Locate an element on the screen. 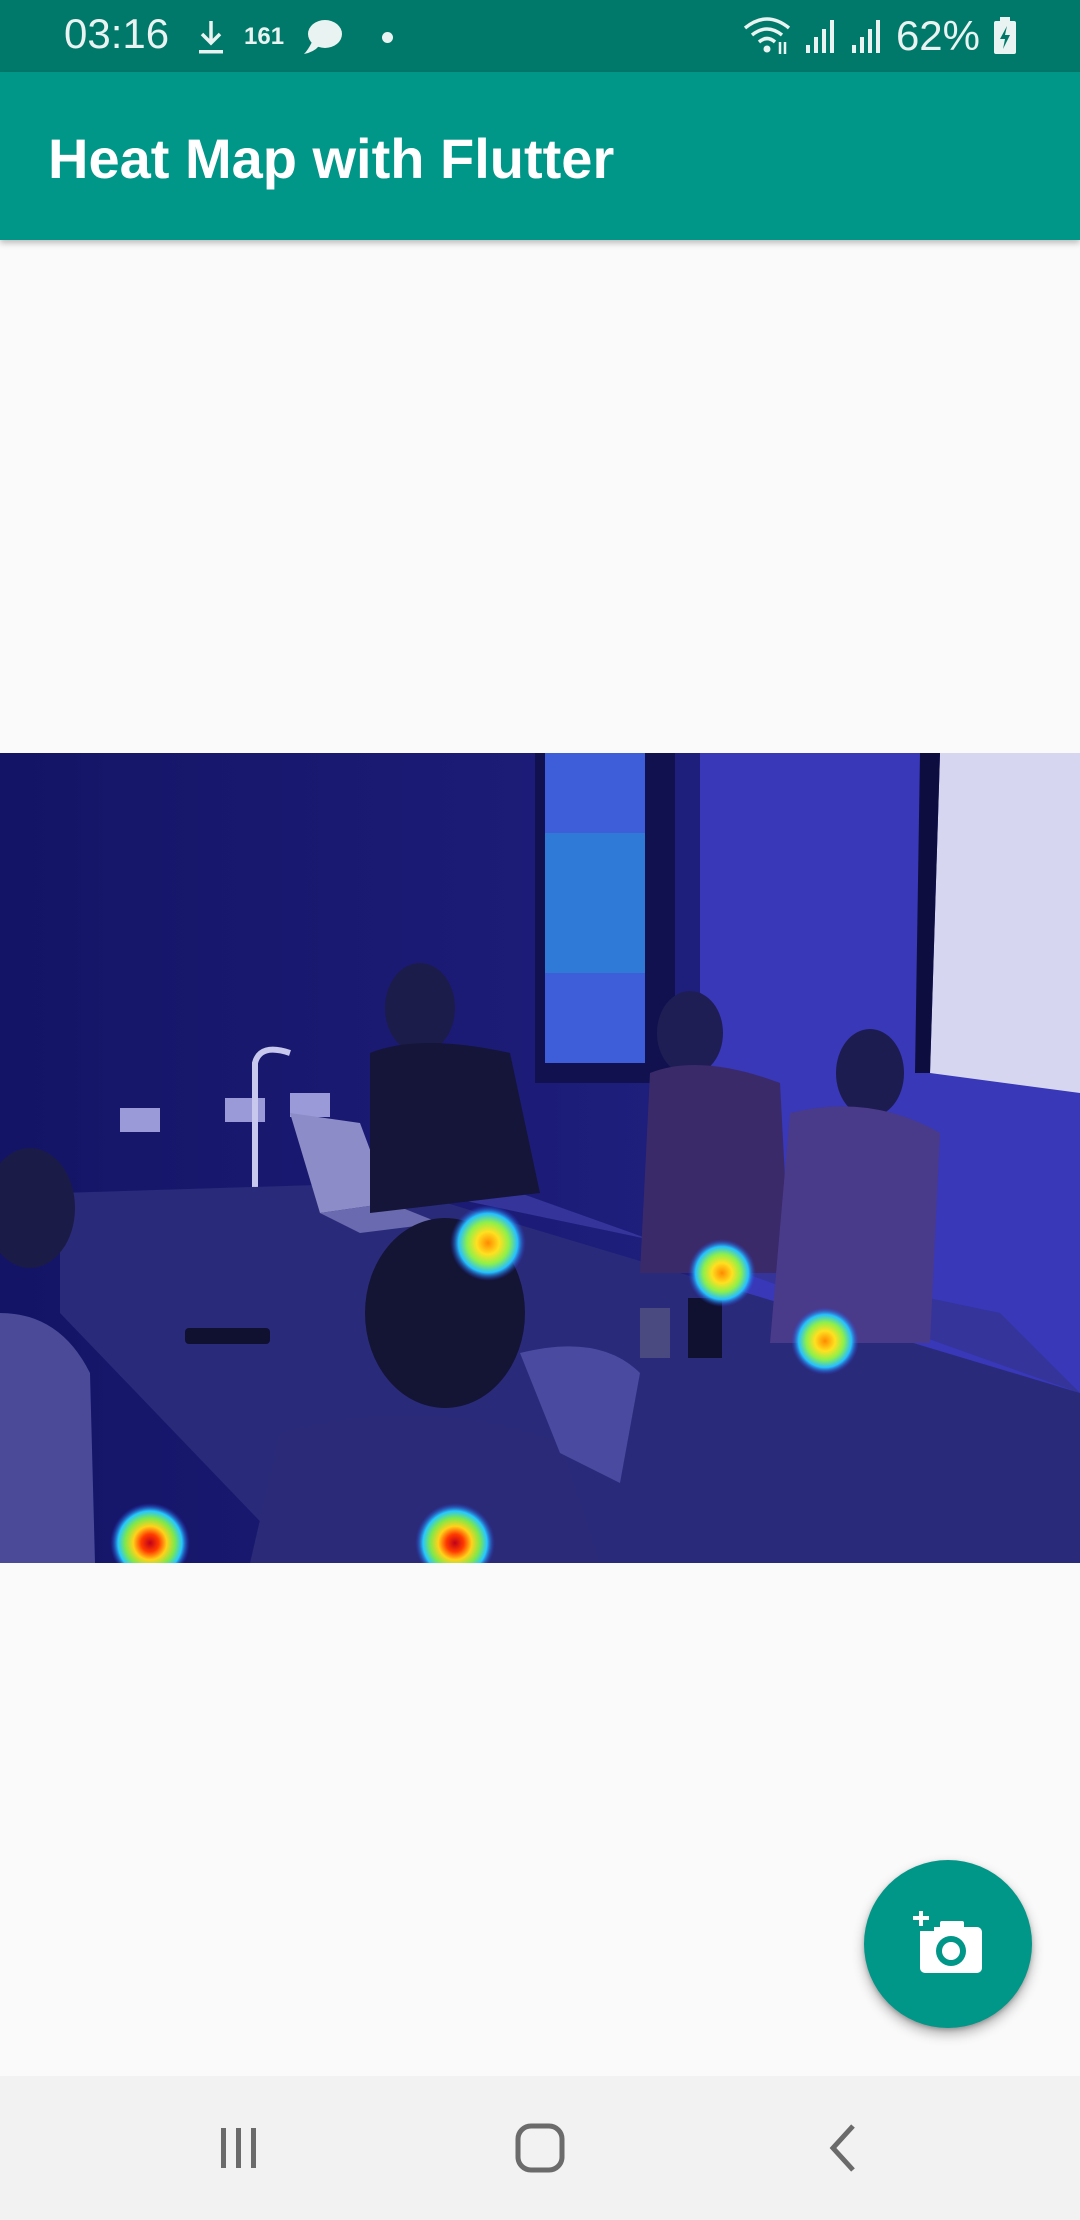 The height and width of the screenshot is (2220, 1080). recent-apps-button is located at coordinates (239, 2148).